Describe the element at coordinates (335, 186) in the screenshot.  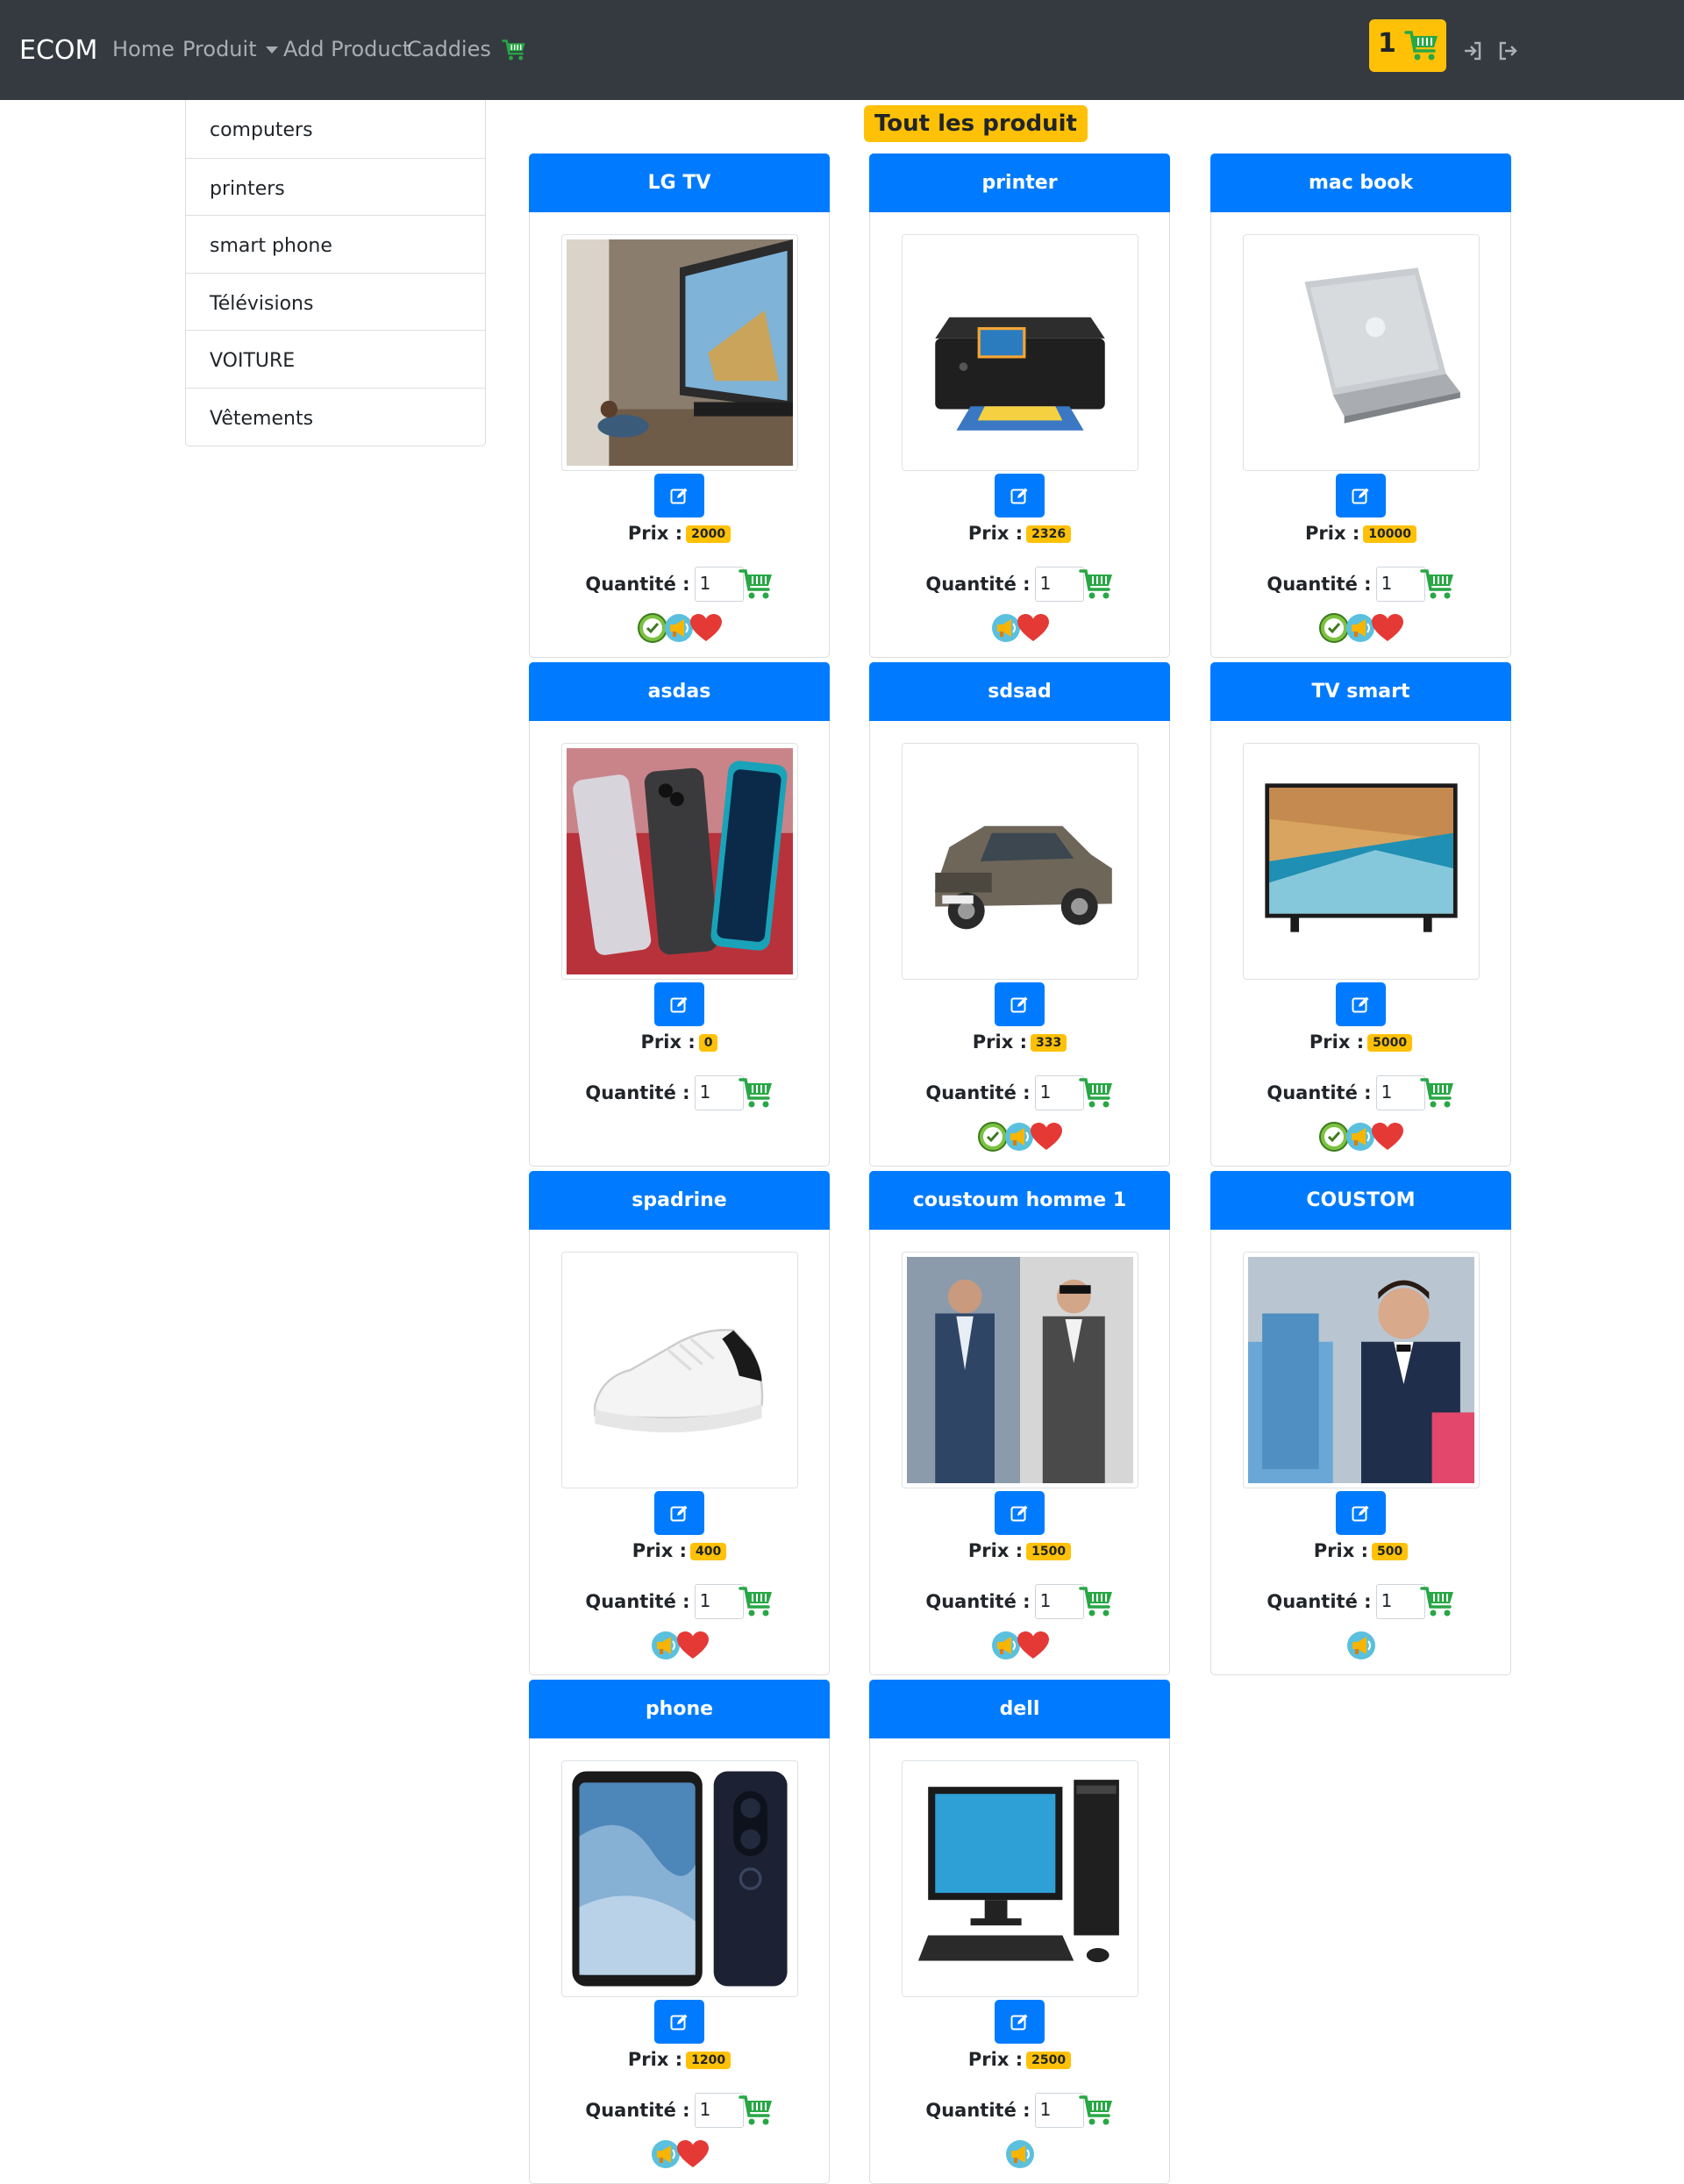
I see `category-item-printers: printers` at that location.